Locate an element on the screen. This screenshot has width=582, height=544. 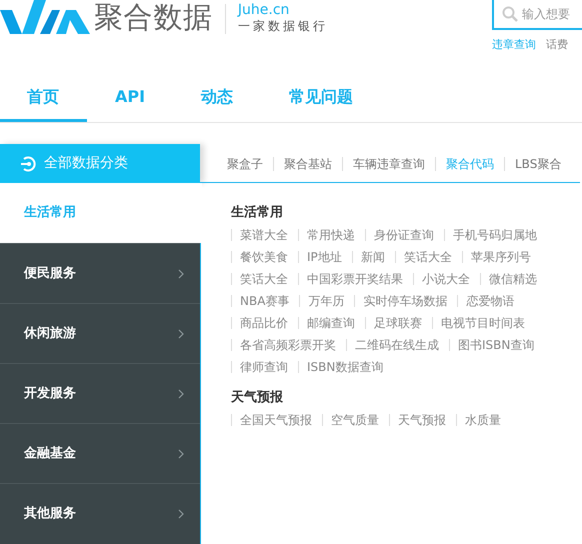
nav-tab: 常见问题 is located at coordinates (321, 103).